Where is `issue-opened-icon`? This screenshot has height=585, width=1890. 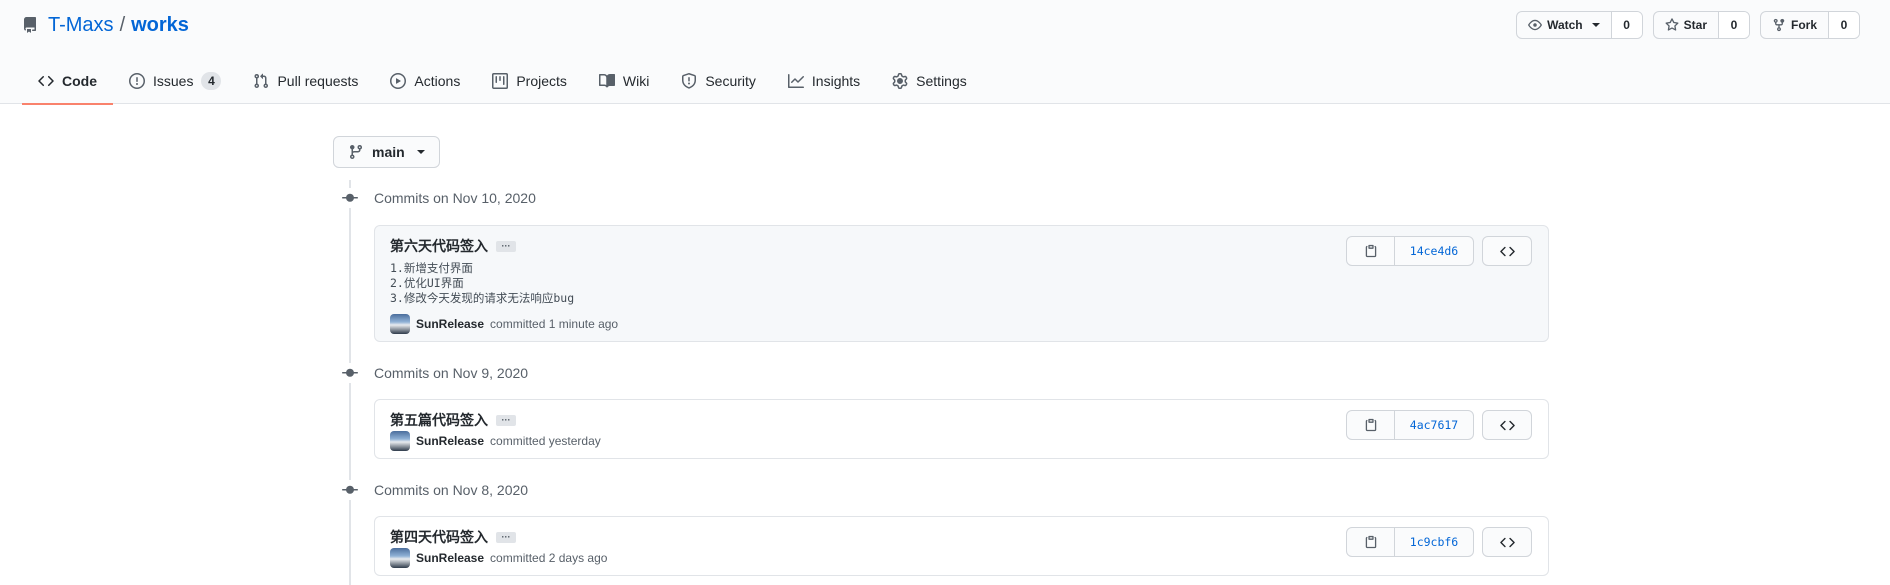 issue-opened-icon is located at coordinates (137, 81).